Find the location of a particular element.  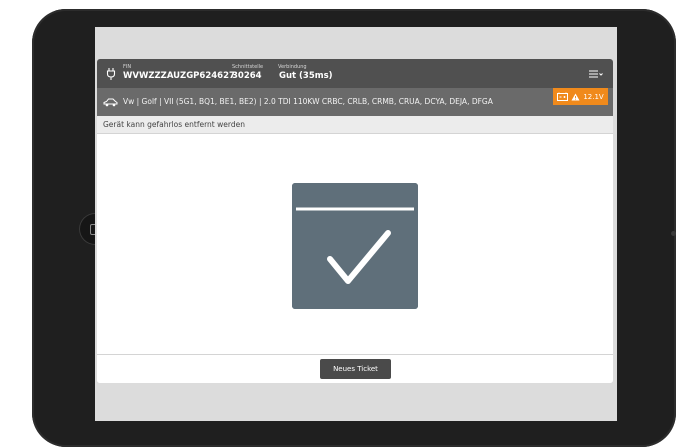

status-bar: Gerät kann gefahrlos entfernt werden is located at coordinates (355, 125).